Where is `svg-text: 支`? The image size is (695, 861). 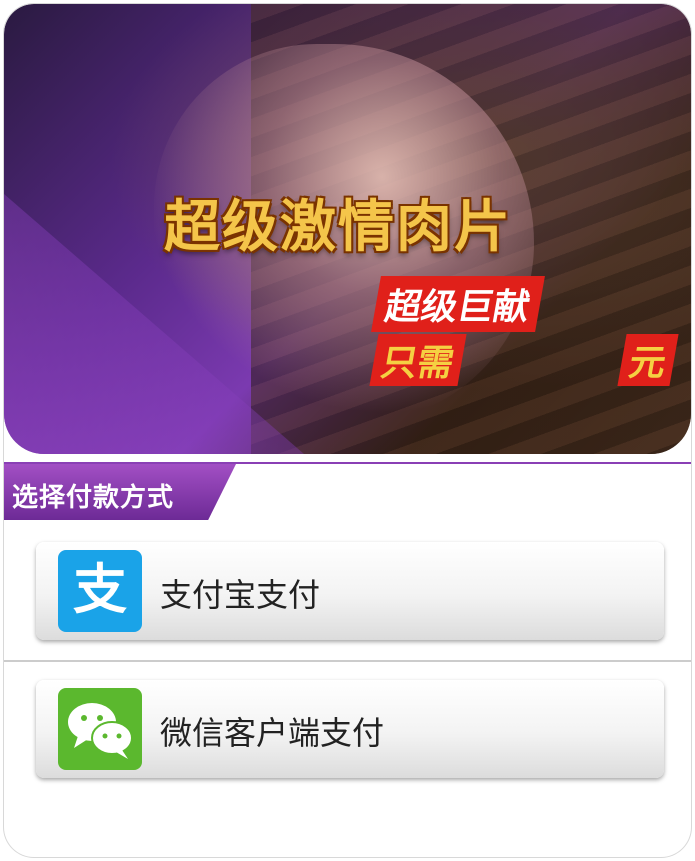
svg-text: 支 is located at coordinates (100, 589).